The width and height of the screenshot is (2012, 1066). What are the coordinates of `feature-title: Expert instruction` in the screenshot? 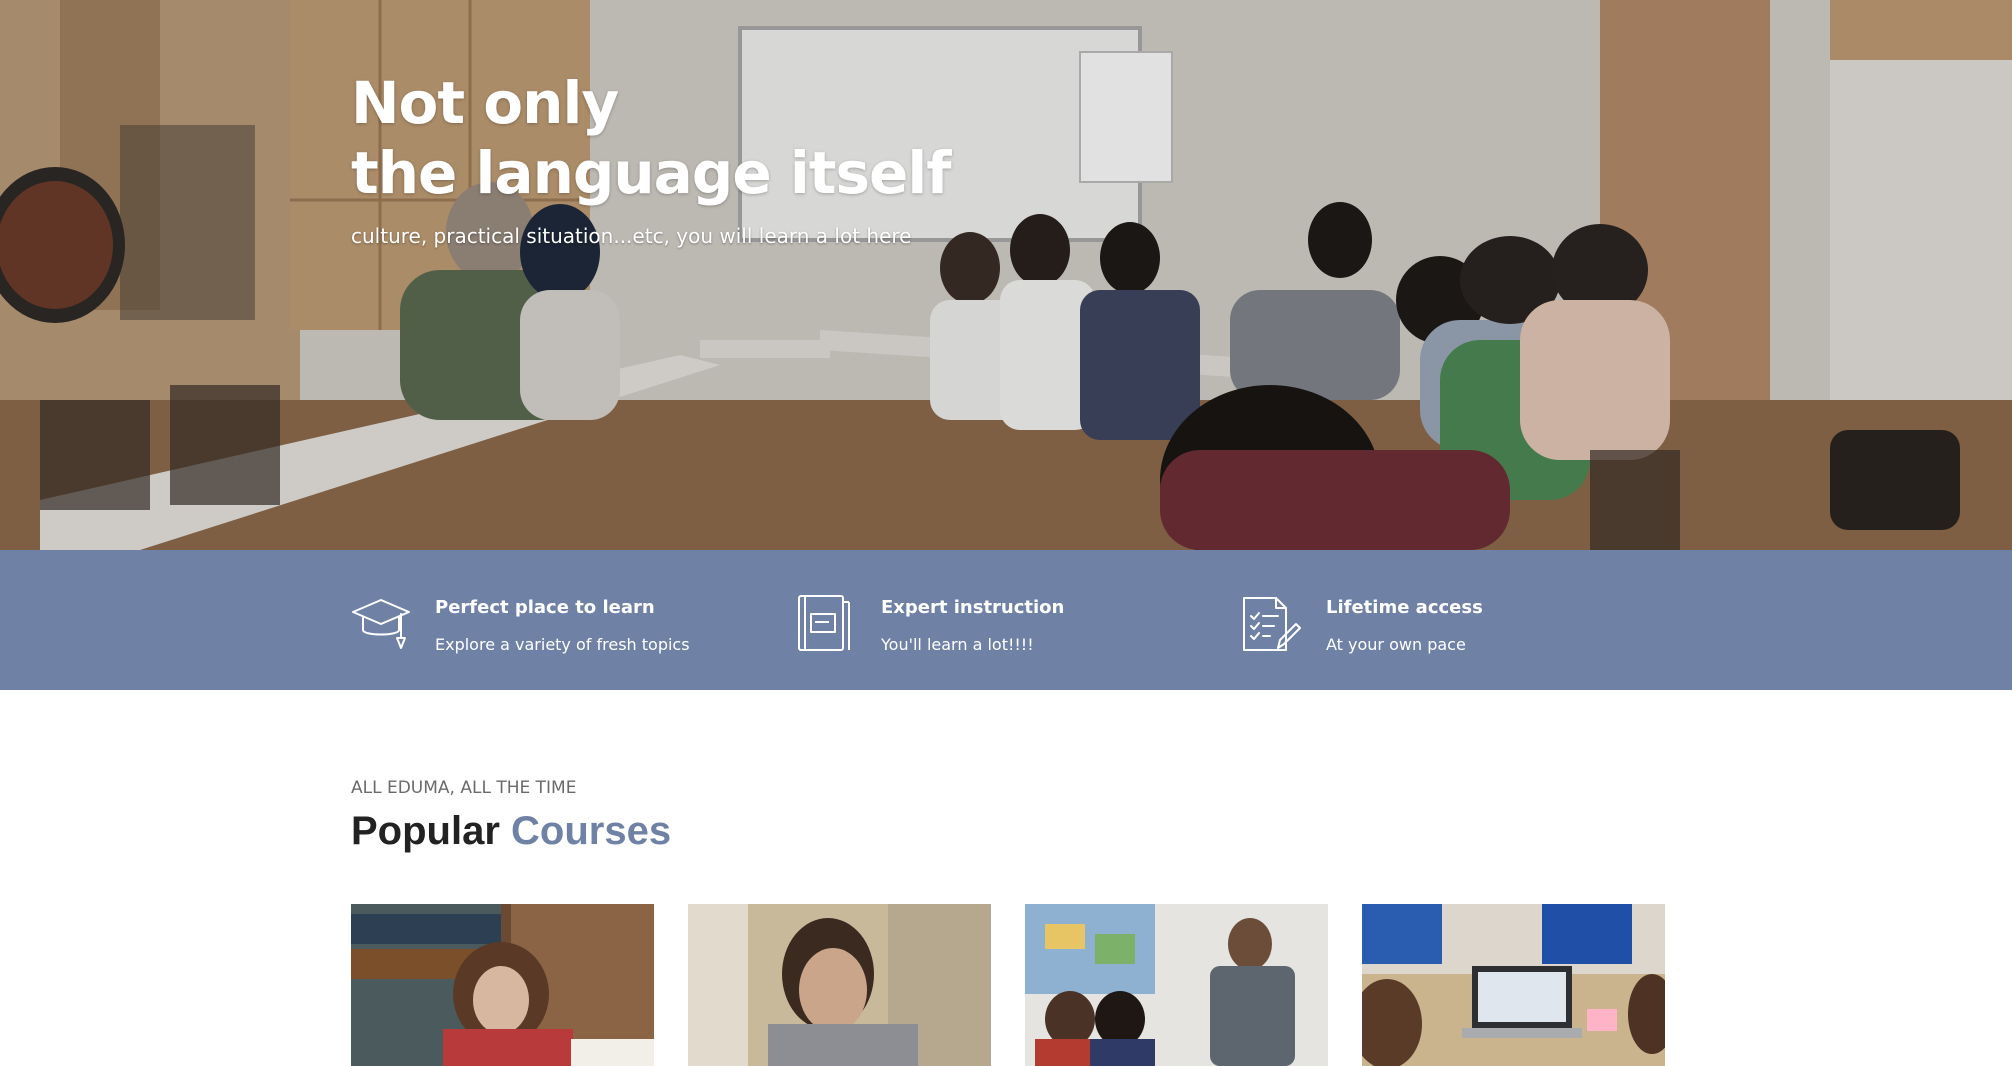 It's located at (973, 607).